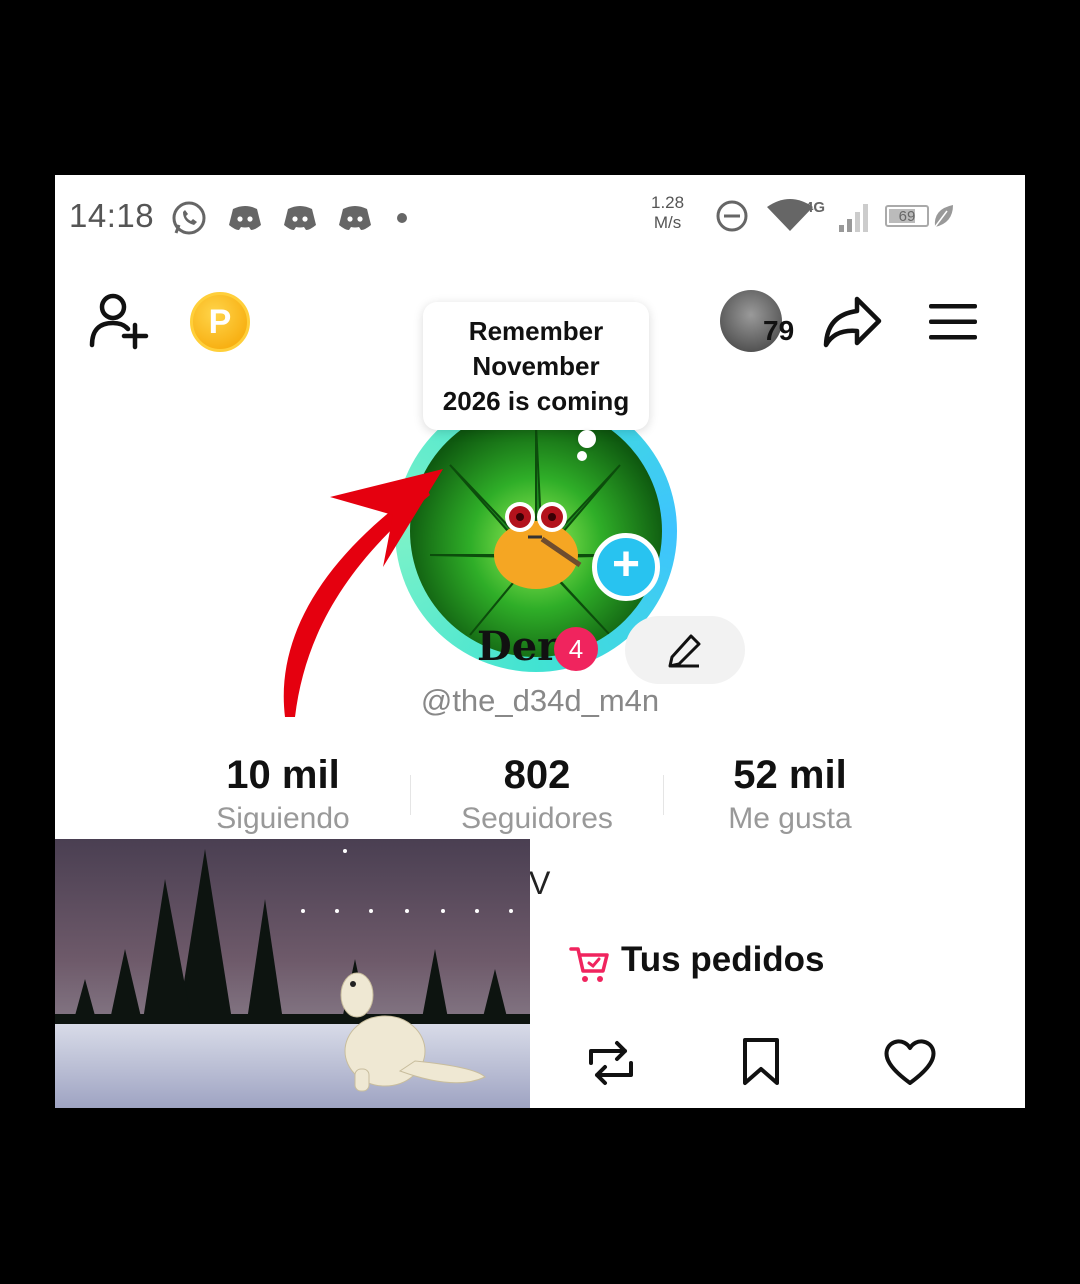  I want to click on battery-icon: 69, so click(907, 216).